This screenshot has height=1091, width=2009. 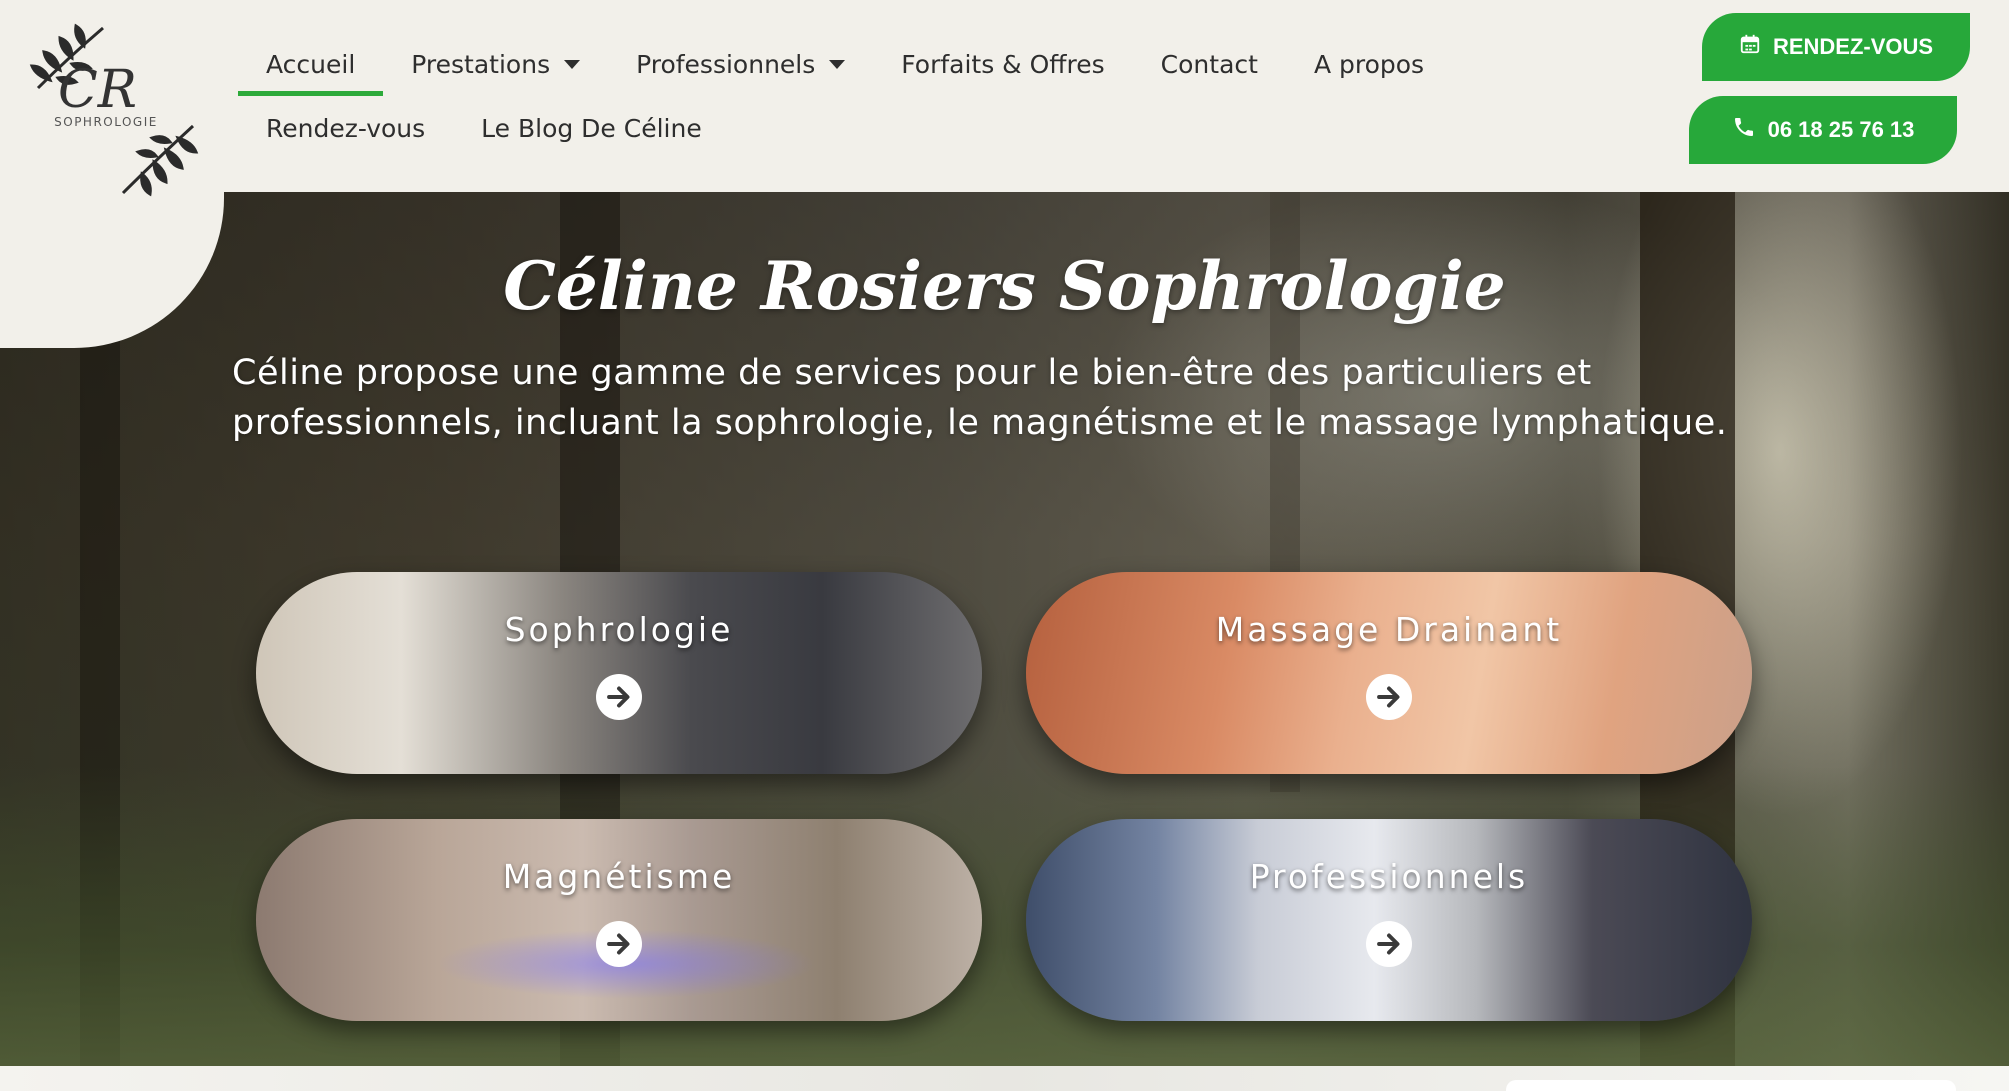 What do you see at coordinates (619, 629) in the screenshot?
I see `service-card-label: Sophrologie` at bounding box center [619, 629].